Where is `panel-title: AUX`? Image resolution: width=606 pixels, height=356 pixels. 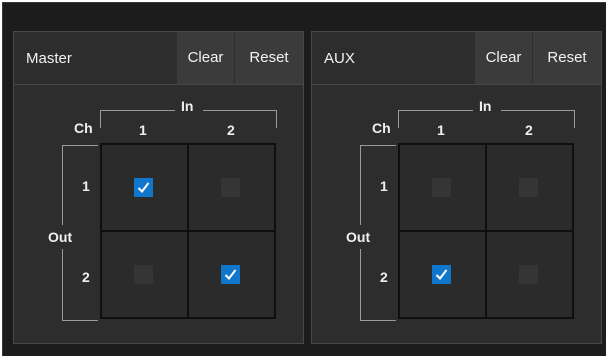 panel-title: AUX is located at coordinates (339, 58).